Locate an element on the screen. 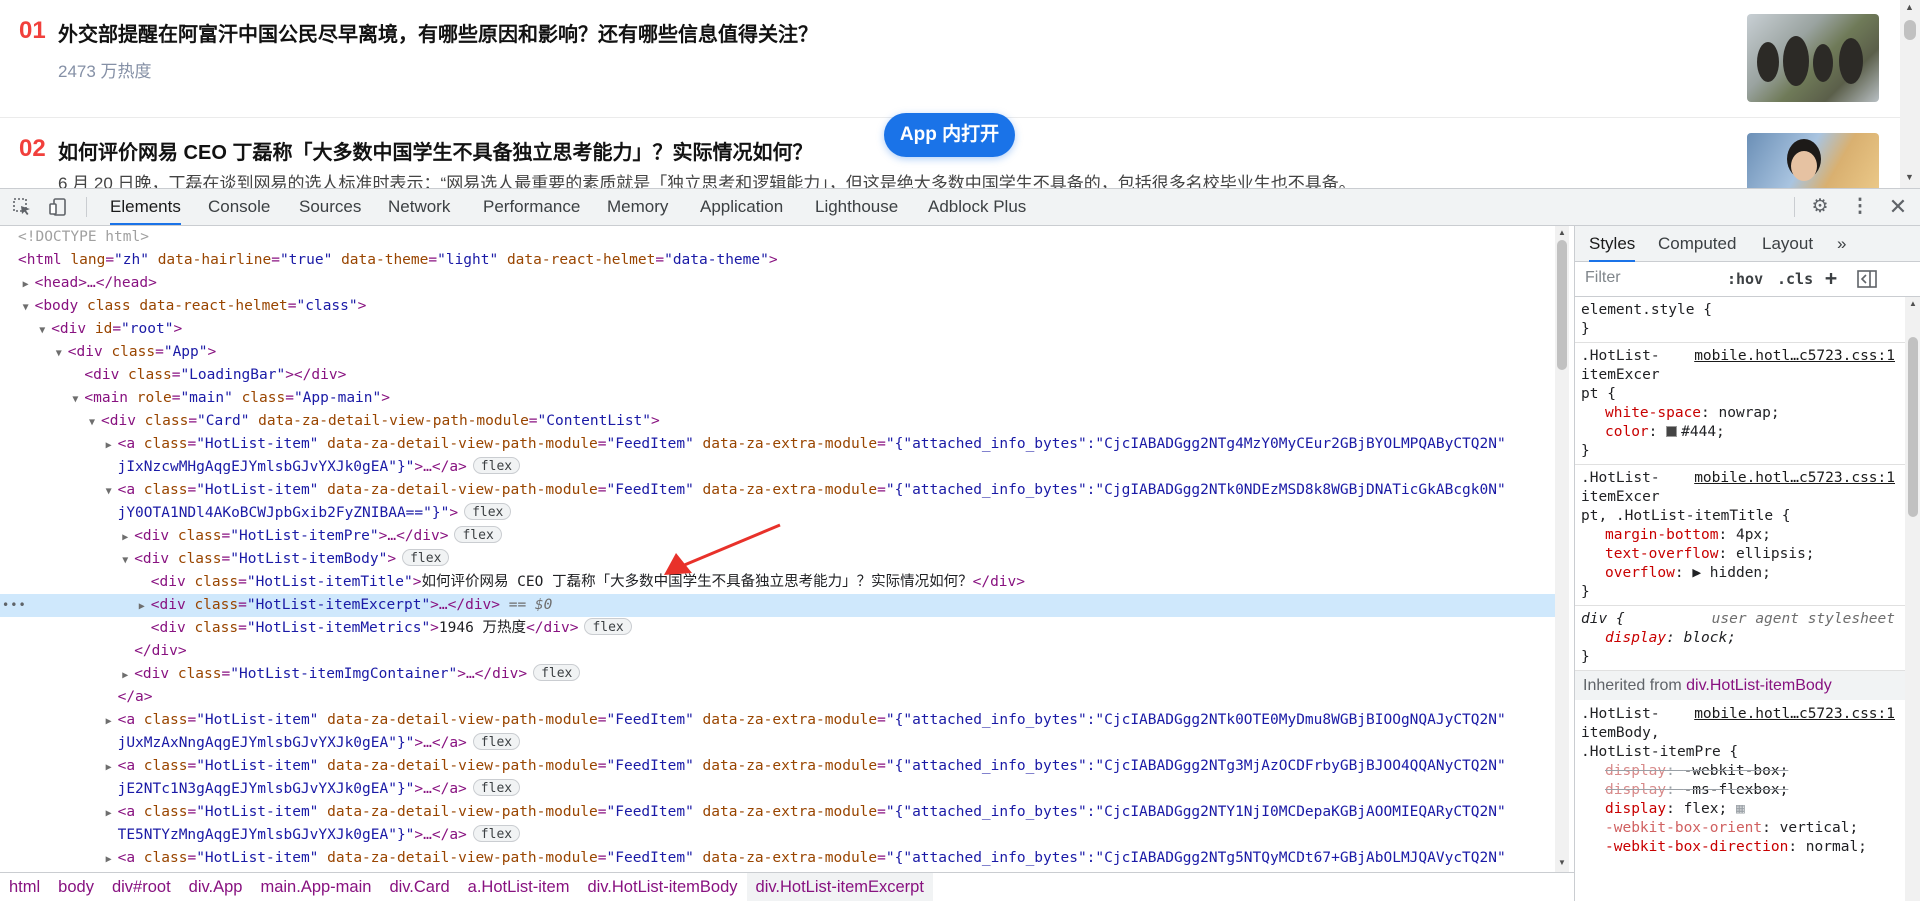 The height and width of the screenshot is (901, 1920). dom-node-line: <!DOCTYPE html> is located at coordinates (777, 237).